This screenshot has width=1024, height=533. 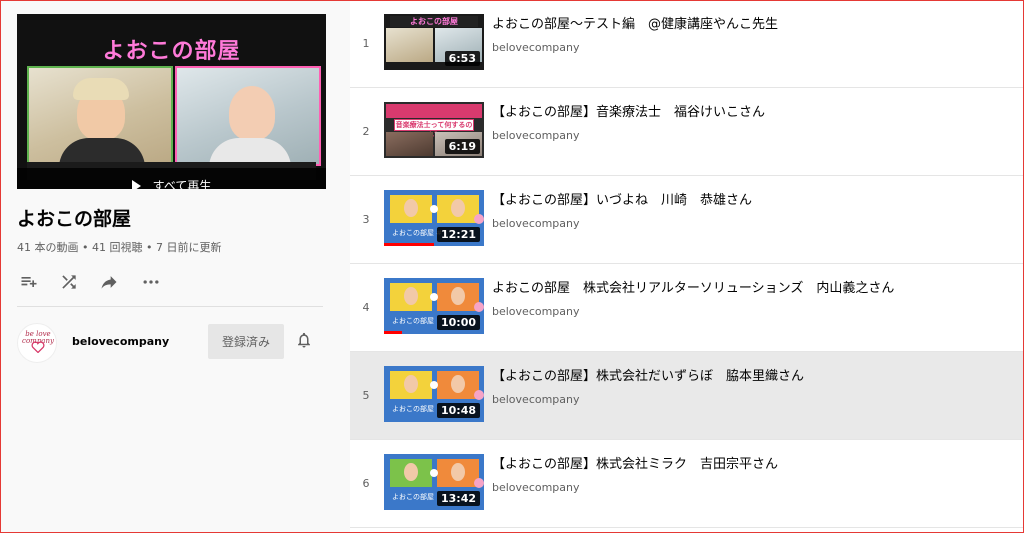 What do you see at coordinates (462, 58) in the screenshot?
I see `duration-badge: 6:53` at bounding box center [462, 58].